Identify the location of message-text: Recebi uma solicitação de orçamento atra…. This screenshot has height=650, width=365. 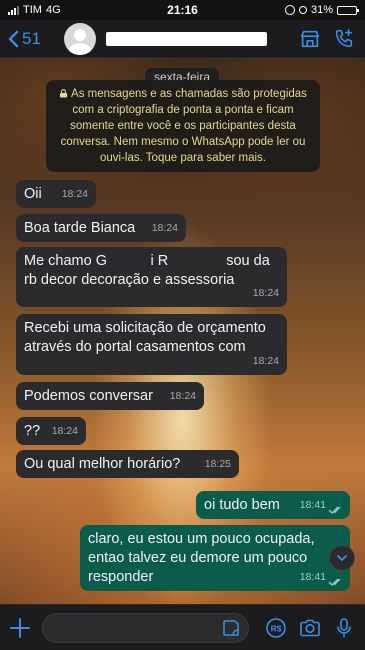
(145, 337).